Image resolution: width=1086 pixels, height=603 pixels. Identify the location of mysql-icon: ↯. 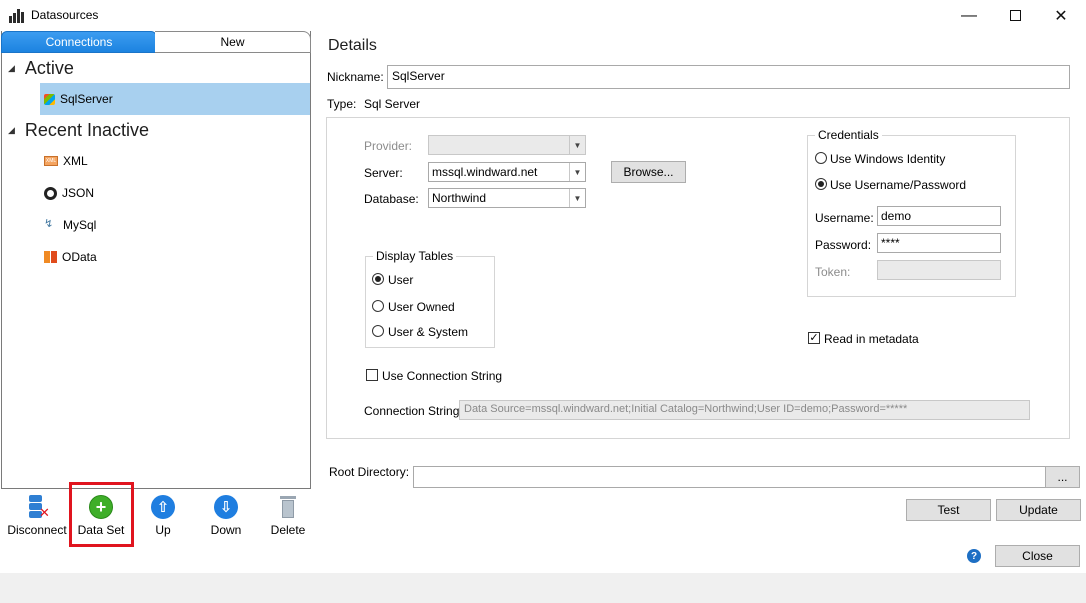
(49, 224).